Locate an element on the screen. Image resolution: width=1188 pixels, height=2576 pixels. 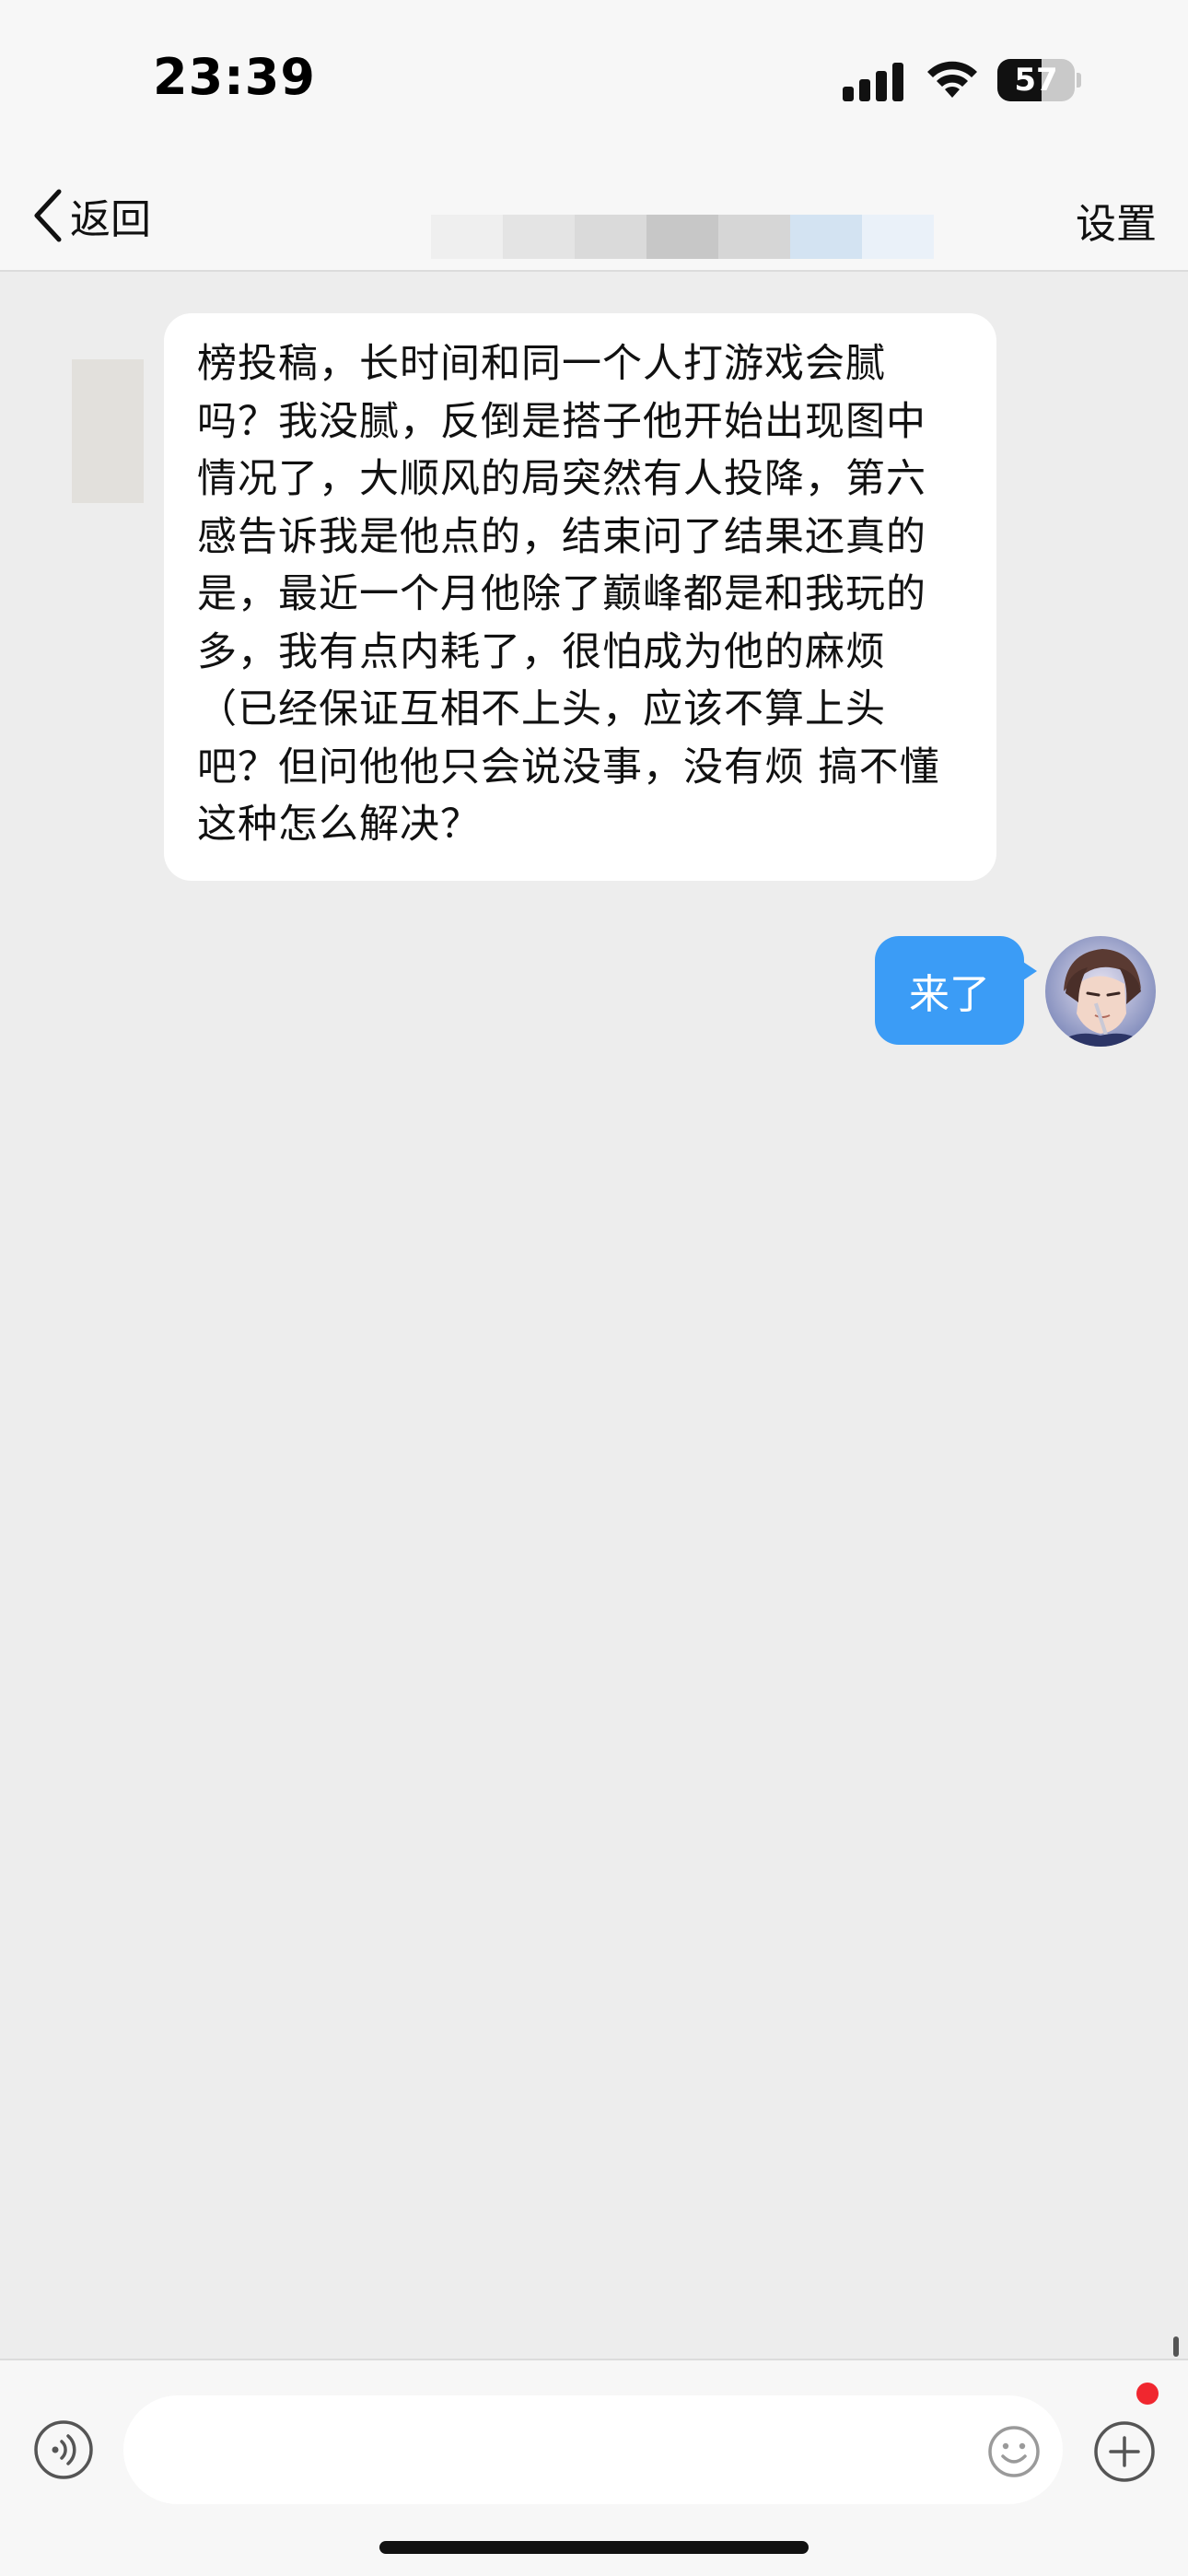
anime-character-avatar-image is located at coordinates (1100, 991).